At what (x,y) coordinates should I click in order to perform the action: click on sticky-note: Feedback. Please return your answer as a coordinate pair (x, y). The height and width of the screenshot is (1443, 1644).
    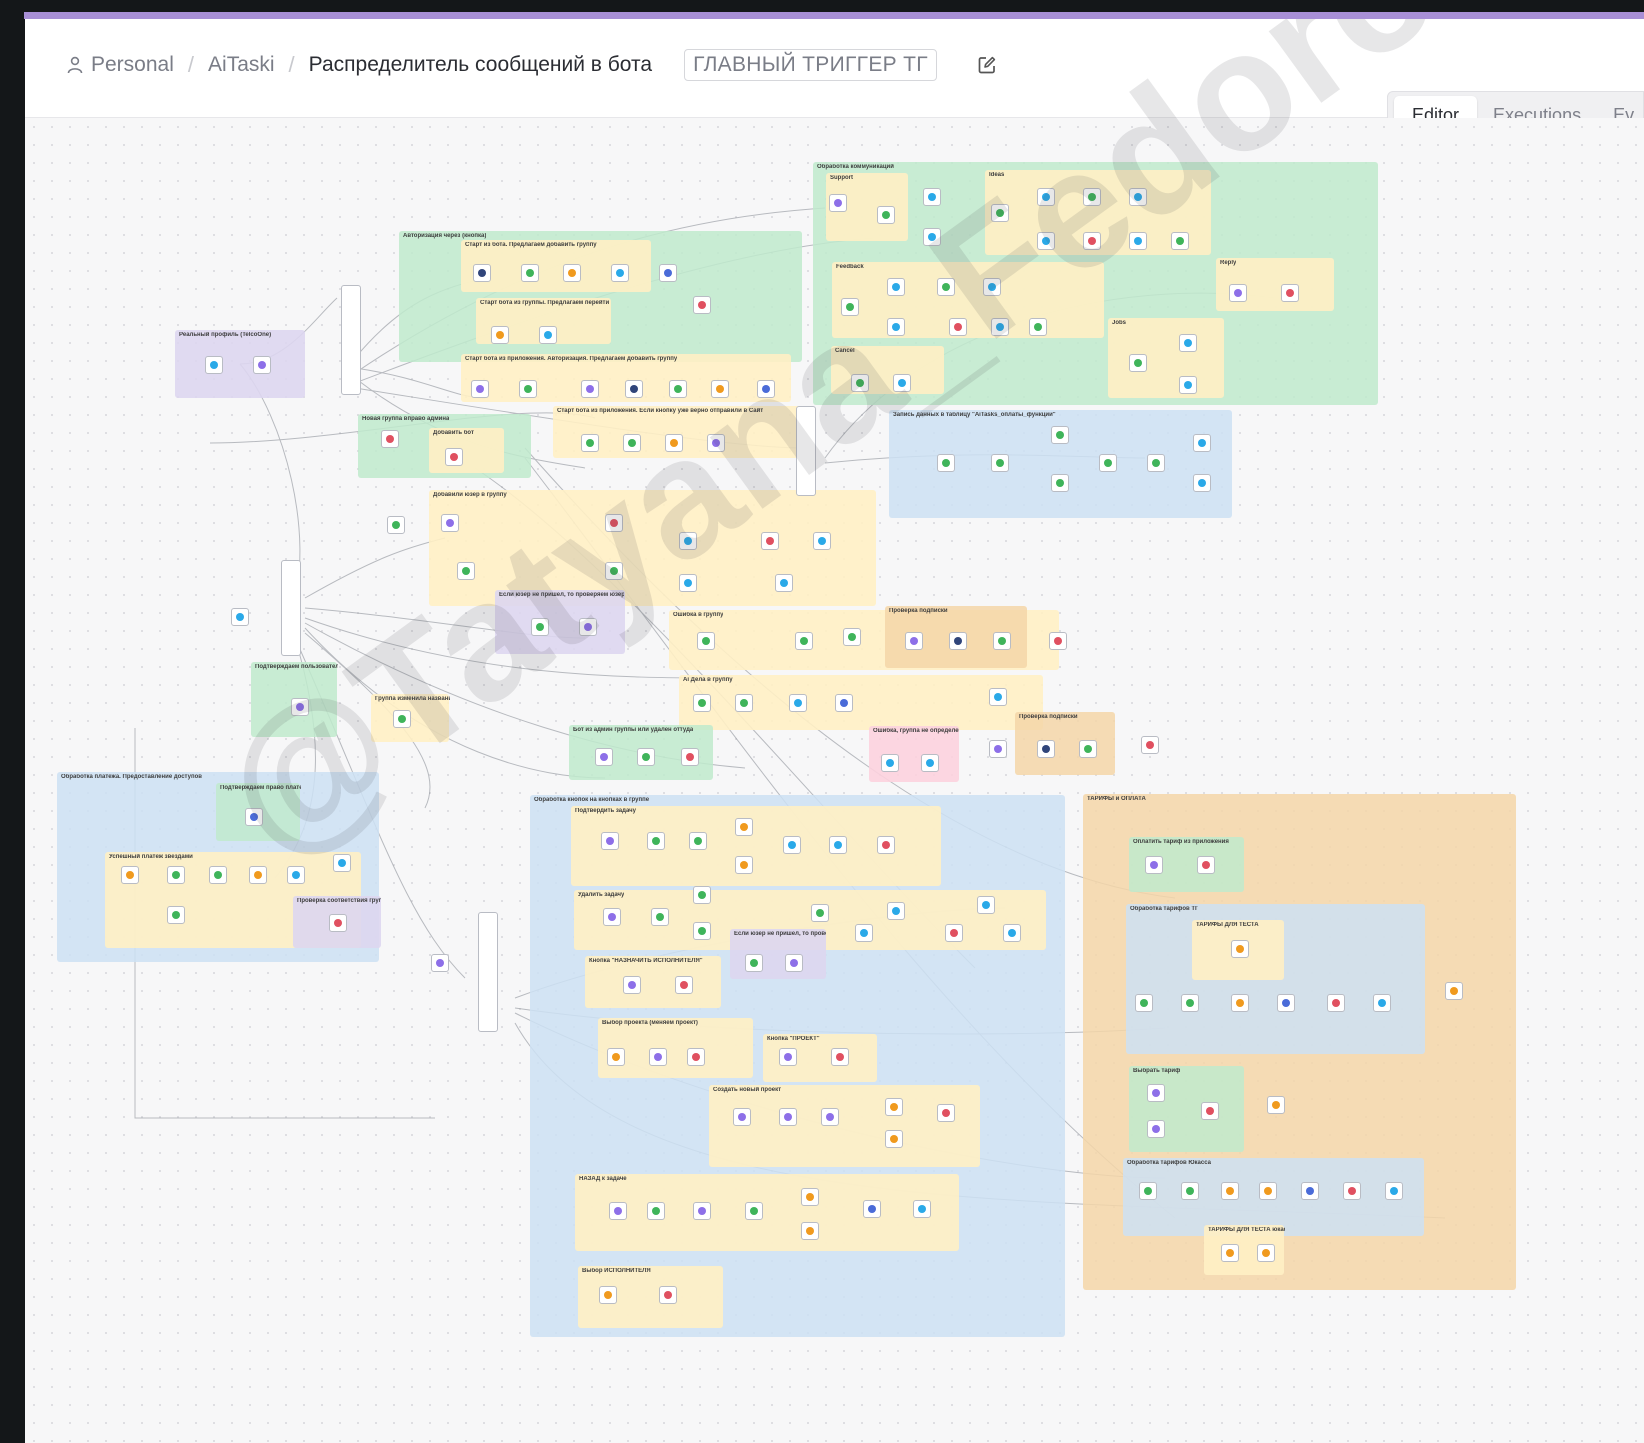
    Looking at the image, I should click on (968, 300).